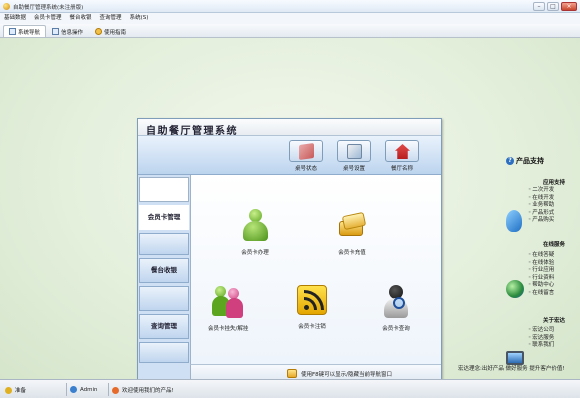 The width and height of the screenshot is (580, 398). Describe the element at coordinates (541, 286) in the screenshot. I see `support-link: 帮助中心` at that location.